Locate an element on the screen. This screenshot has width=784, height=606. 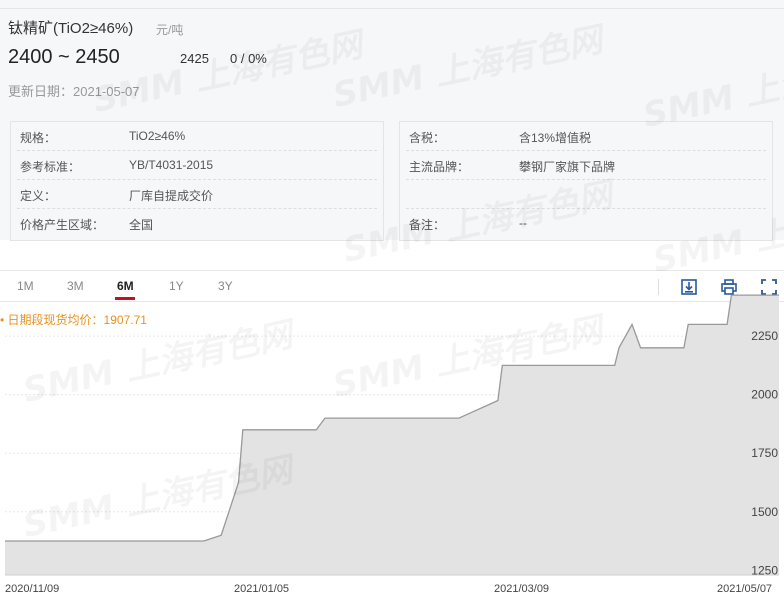
product-title: 钛精矿(TiO2≥46%) is located at coordinates (71, 28).